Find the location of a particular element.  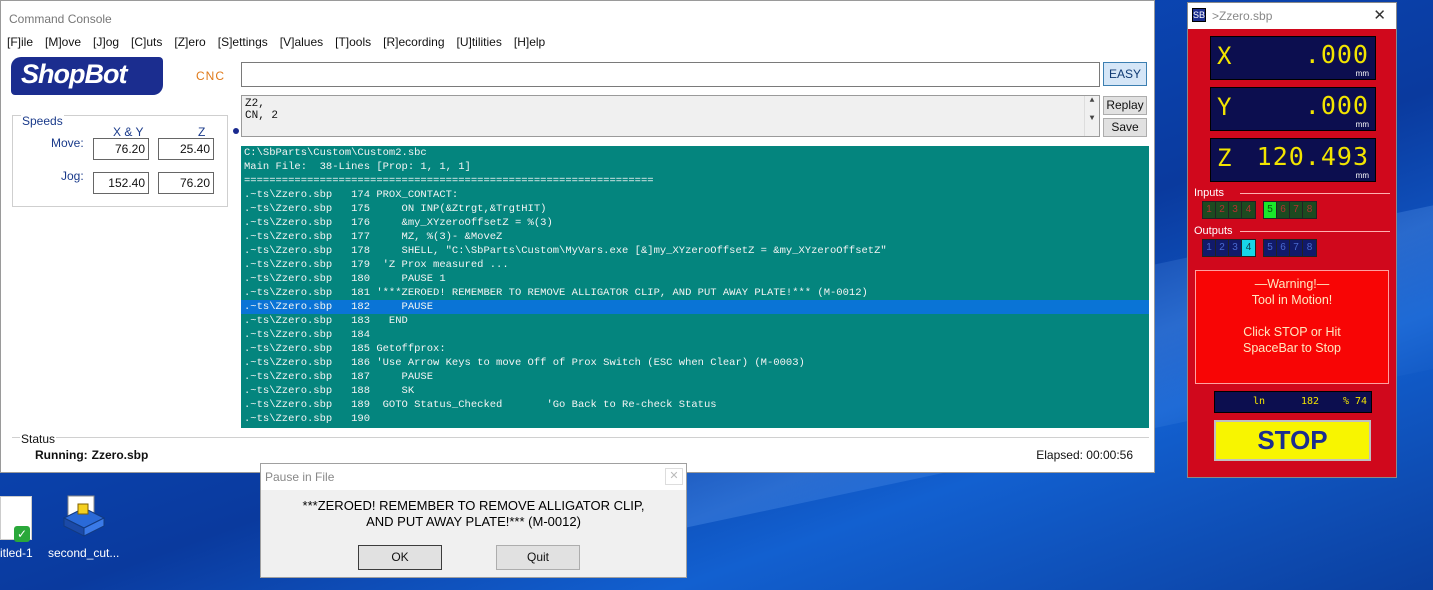

desktop-icon-label: itled-1 is located at coordinates (16, 553).